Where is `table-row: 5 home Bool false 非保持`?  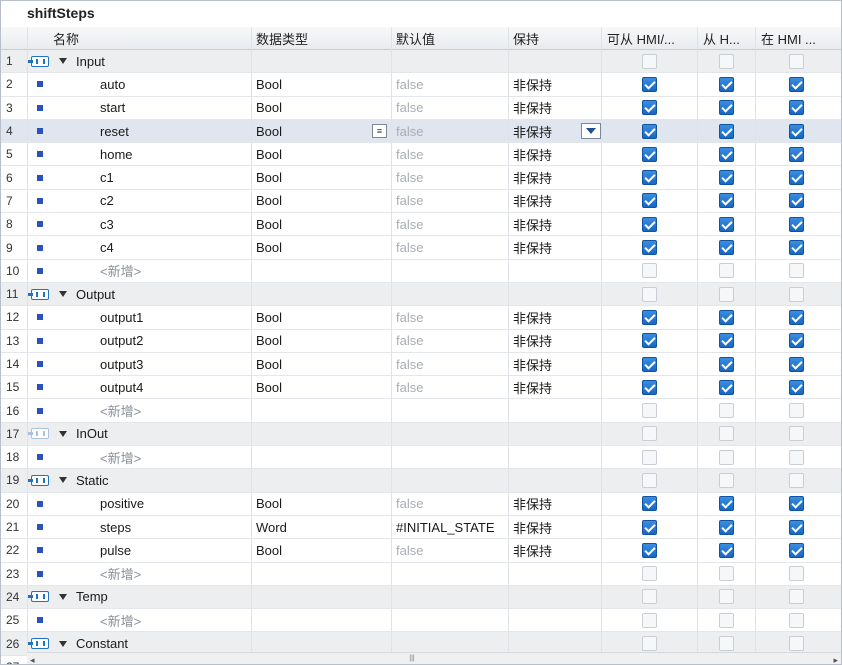 table-row: 5 home Bool false 非保持 is located at coordinates (421, 155).